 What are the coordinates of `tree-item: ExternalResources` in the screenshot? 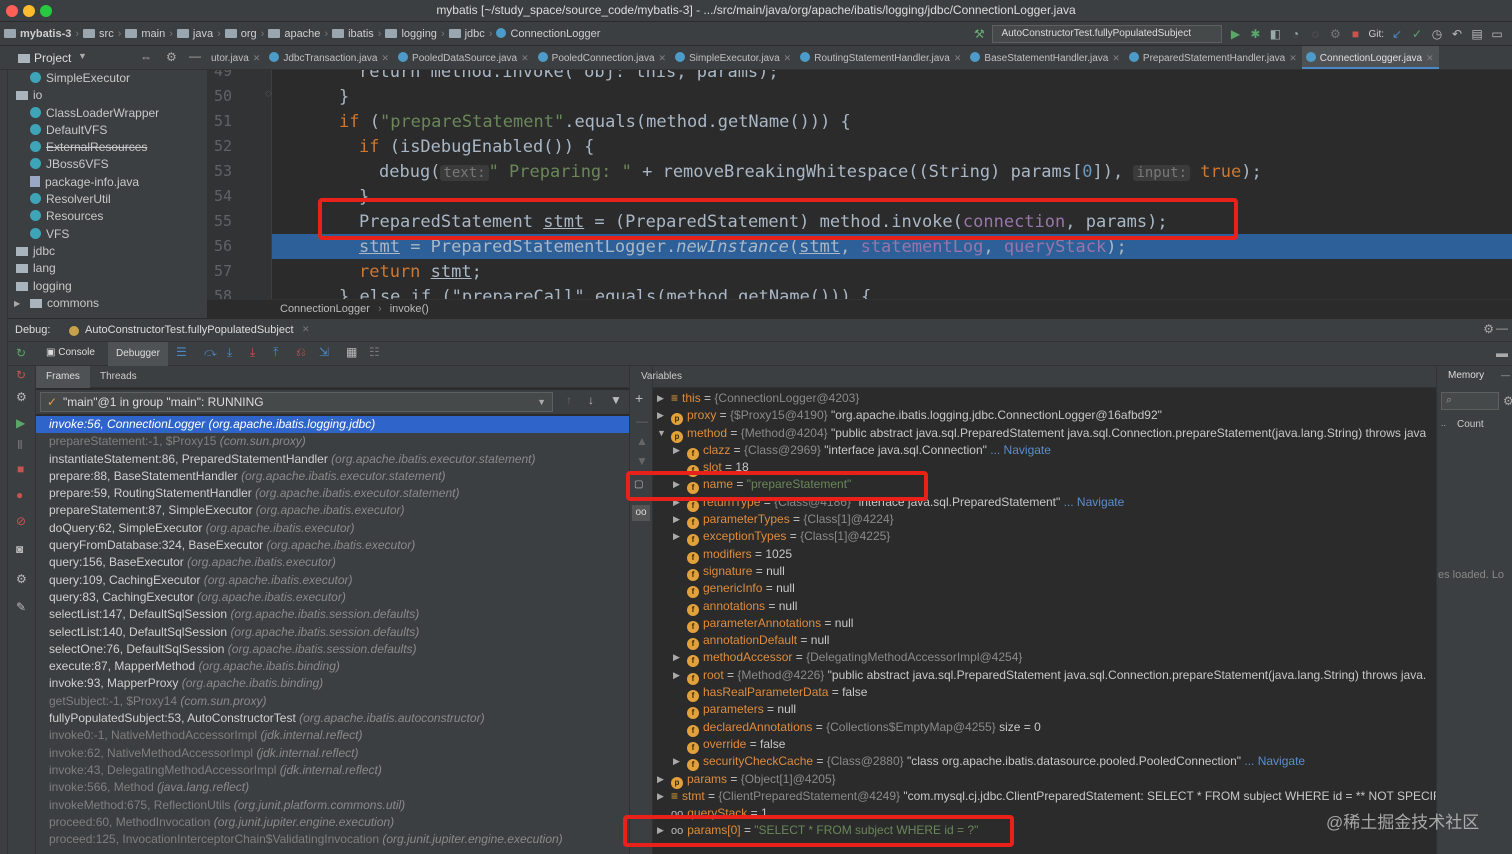 It's located at (107, 147).